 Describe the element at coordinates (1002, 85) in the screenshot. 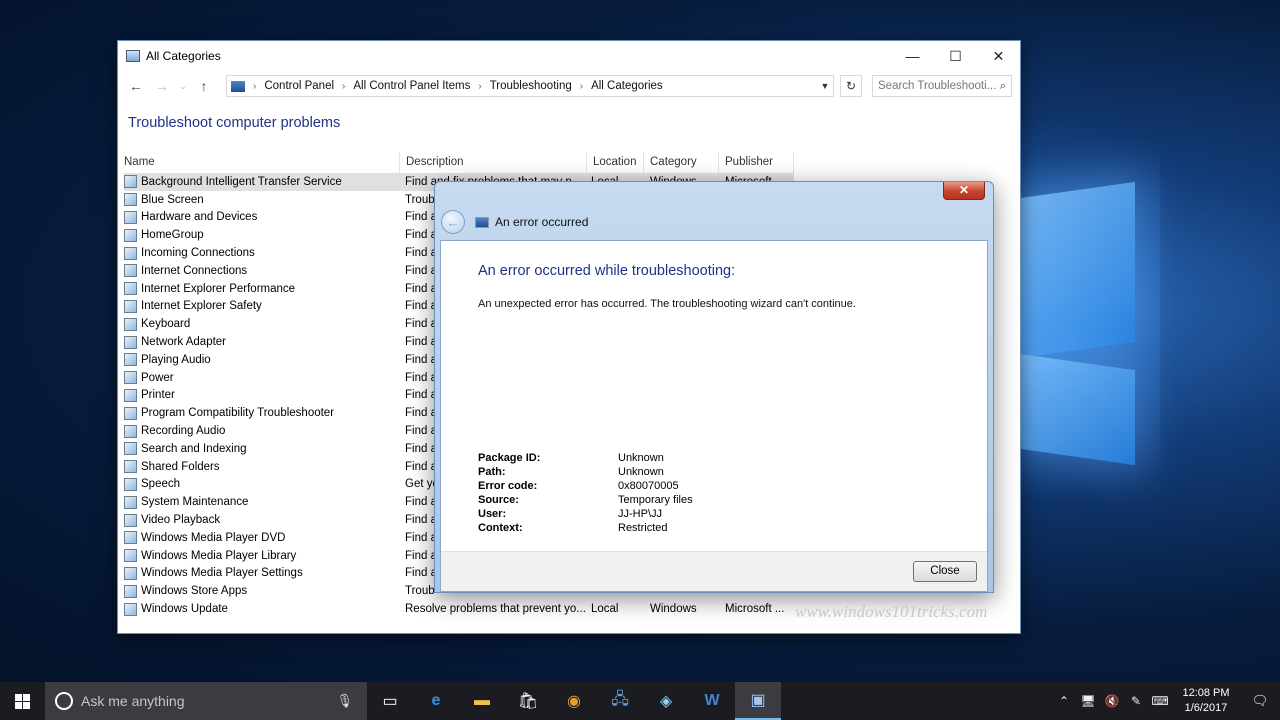

I see `search-icon: ⌕` at that location.